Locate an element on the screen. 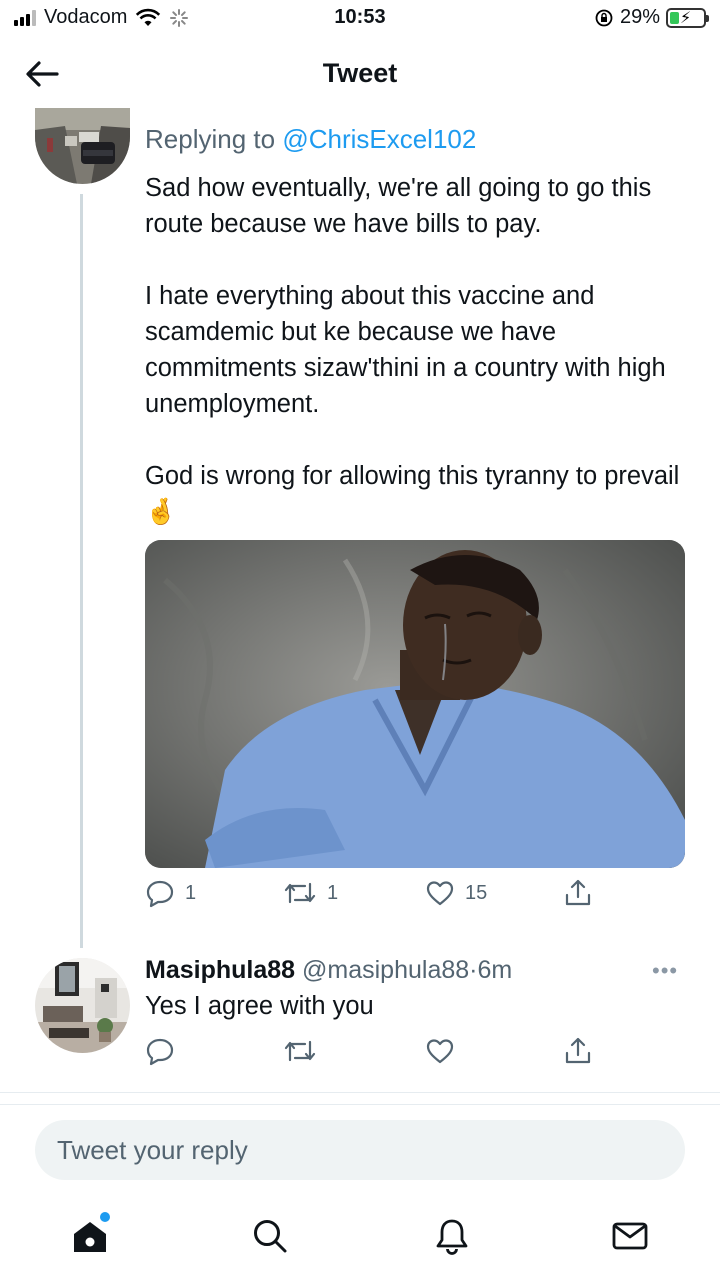  status-bar: Vodacom 10:53 29% ⚡ is located at coordinates (360, 20).